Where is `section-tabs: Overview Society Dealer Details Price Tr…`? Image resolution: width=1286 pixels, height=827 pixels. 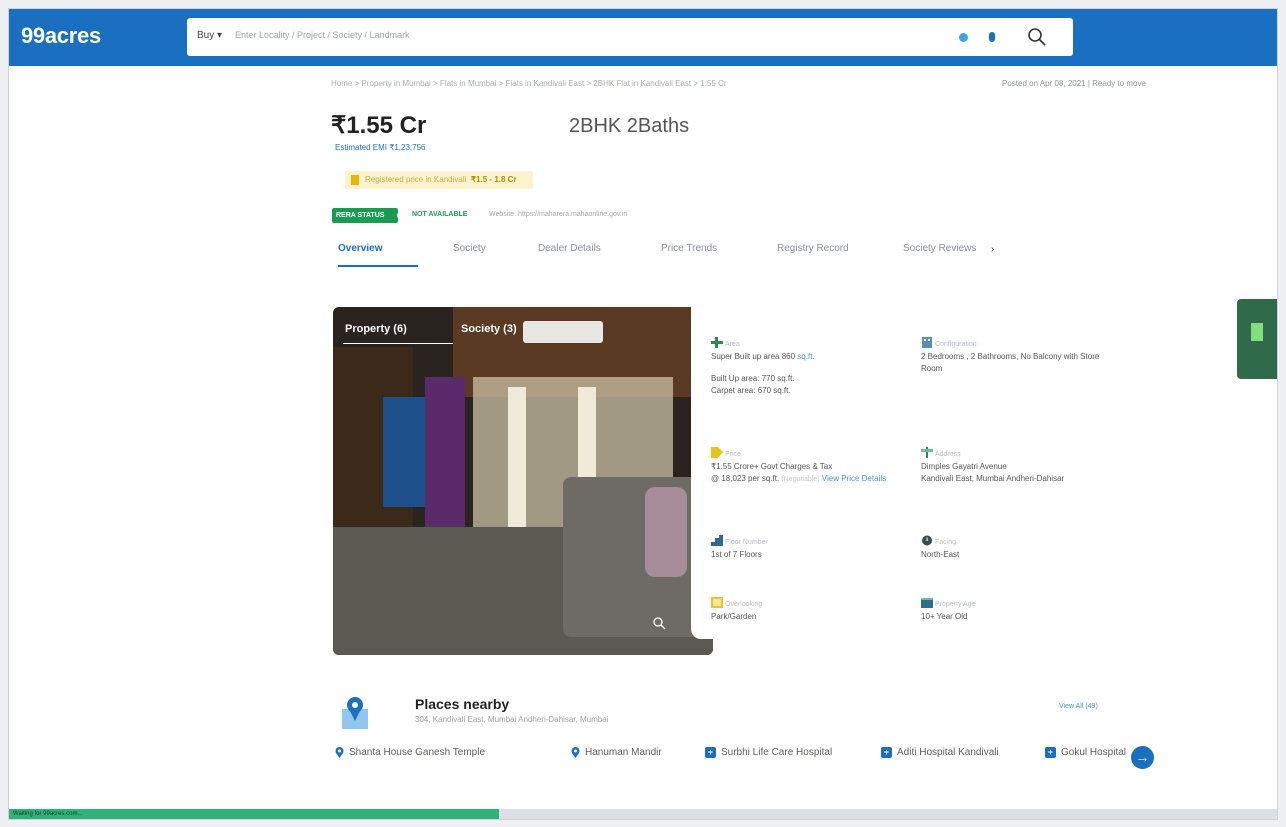
section-tabs: Overview Society Dealer Details Price Tr… is located at coordinates (675, 257).